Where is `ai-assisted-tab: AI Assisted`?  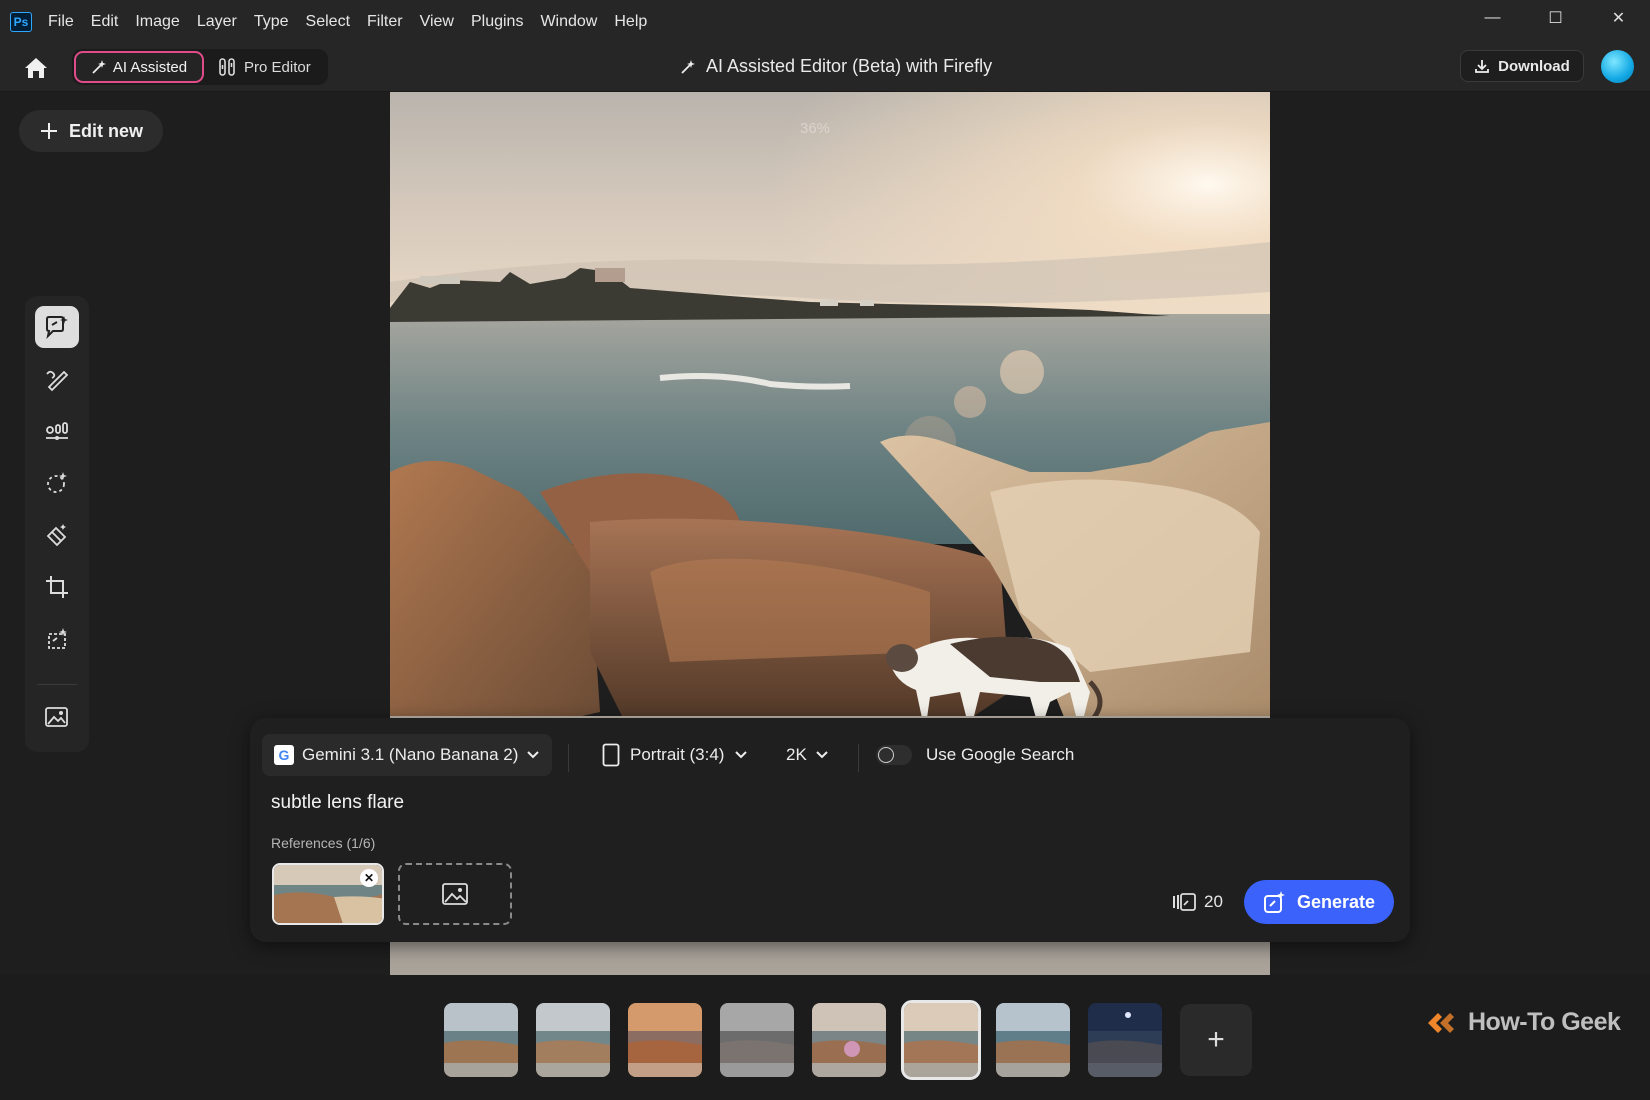 ai-assisted-tab: AI Assisted is located at coordinates (139, 67).